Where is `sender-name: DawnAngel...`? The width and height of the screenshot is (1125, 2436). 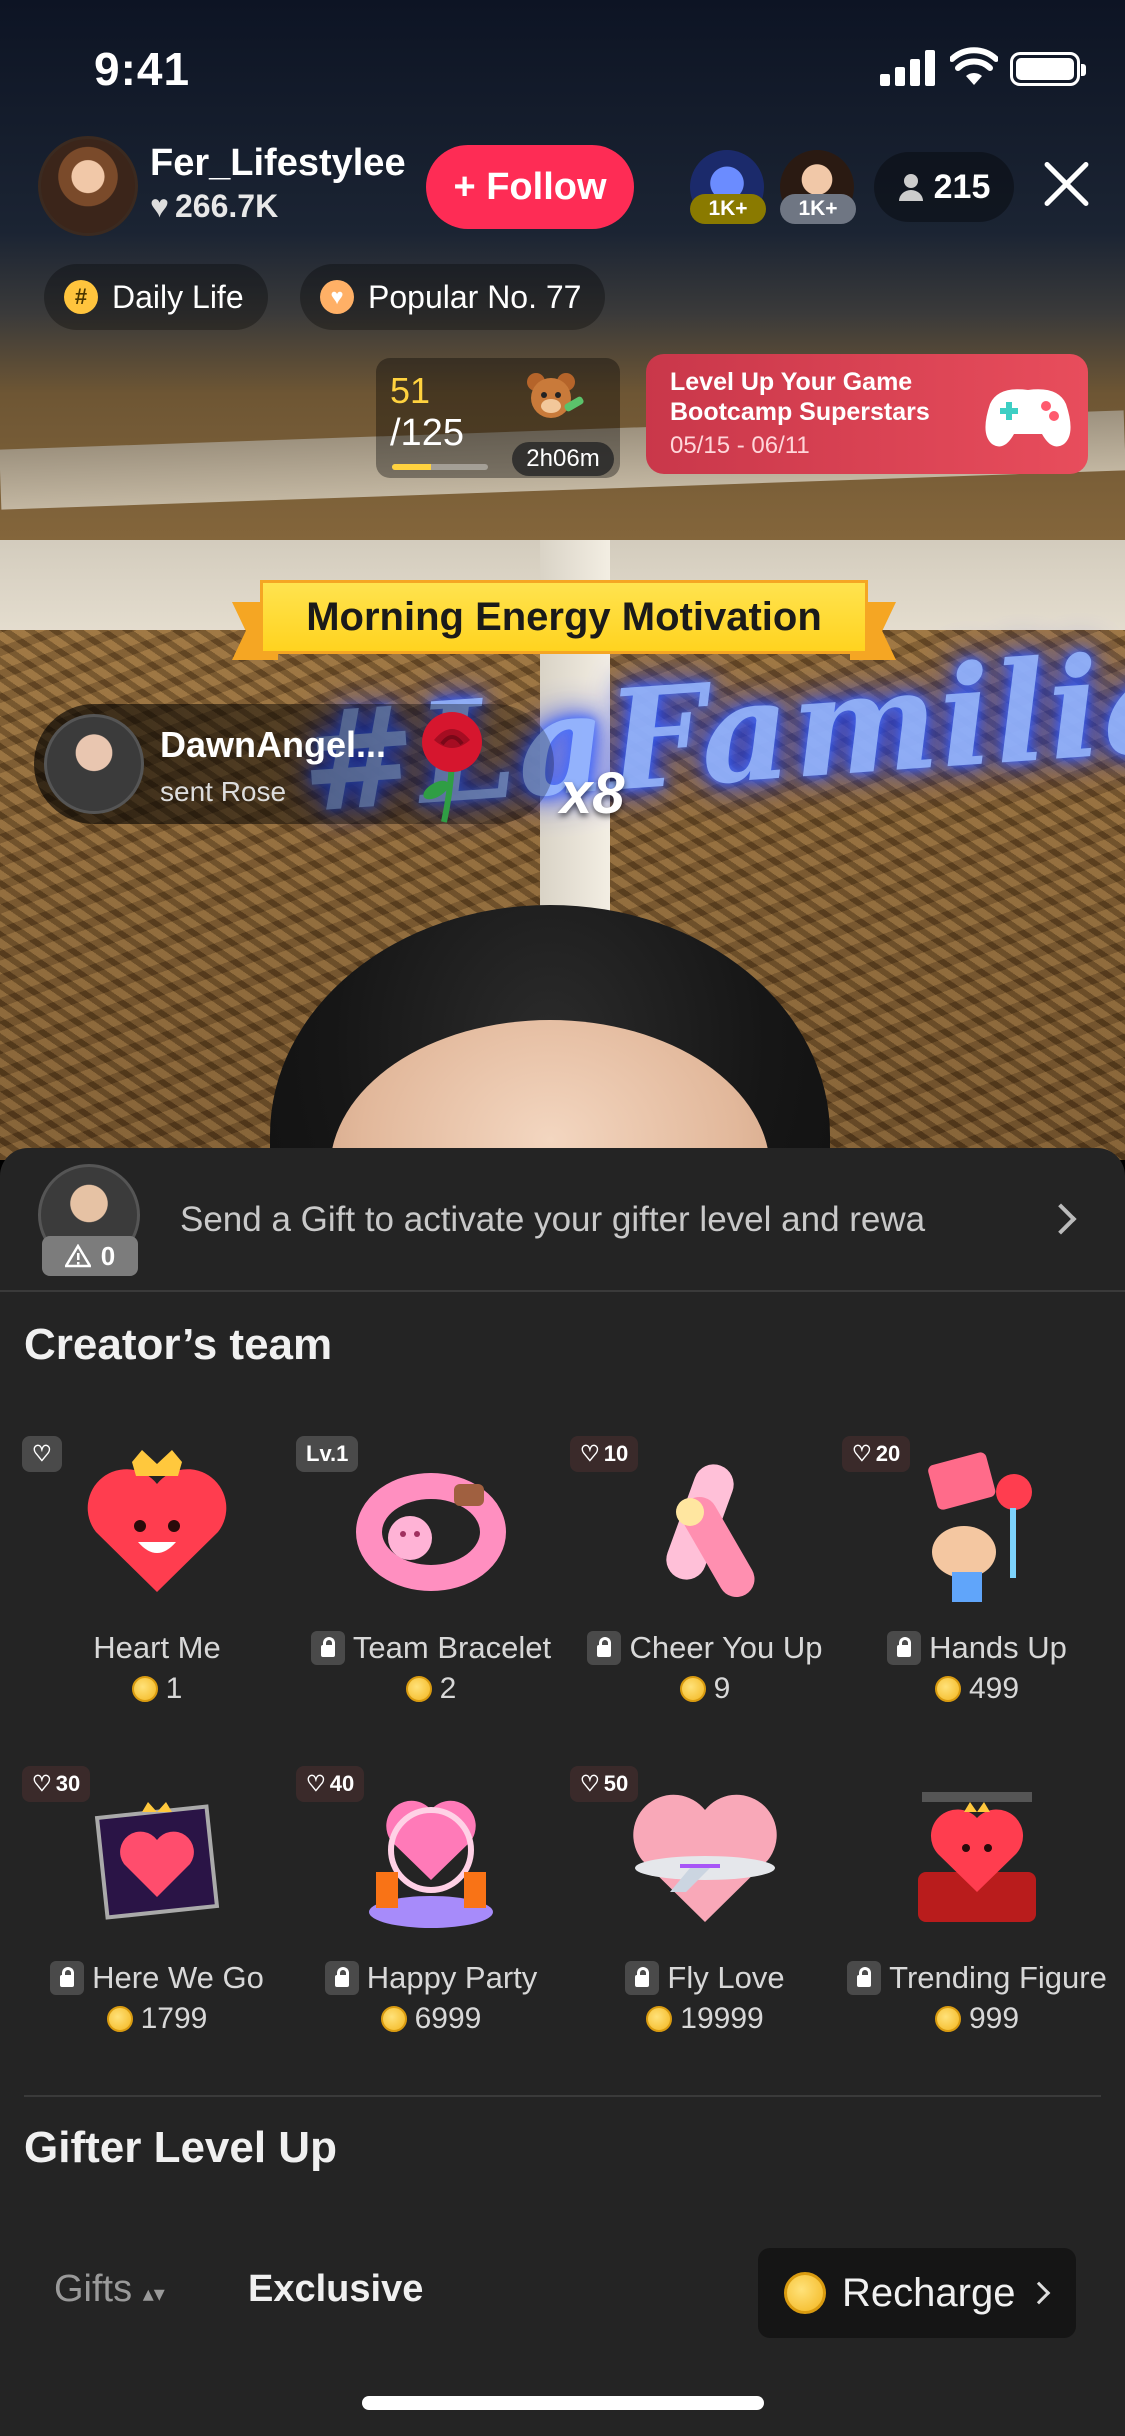
sender-name: DawnAngel... is located at coordinates (273, 744).